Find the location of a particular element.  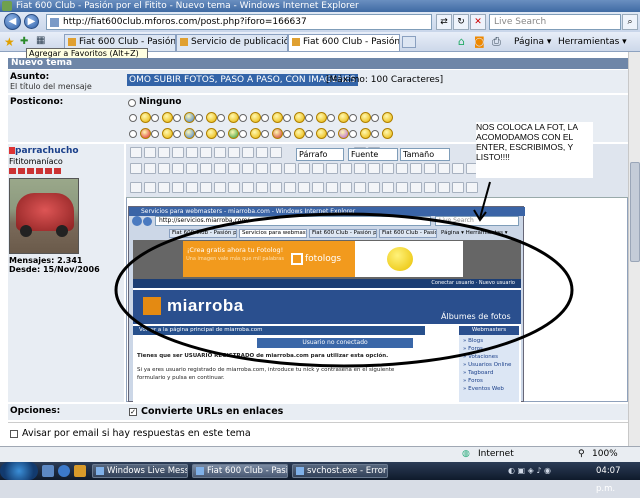

zone-label: Internet is located at coordinates (496, 454).